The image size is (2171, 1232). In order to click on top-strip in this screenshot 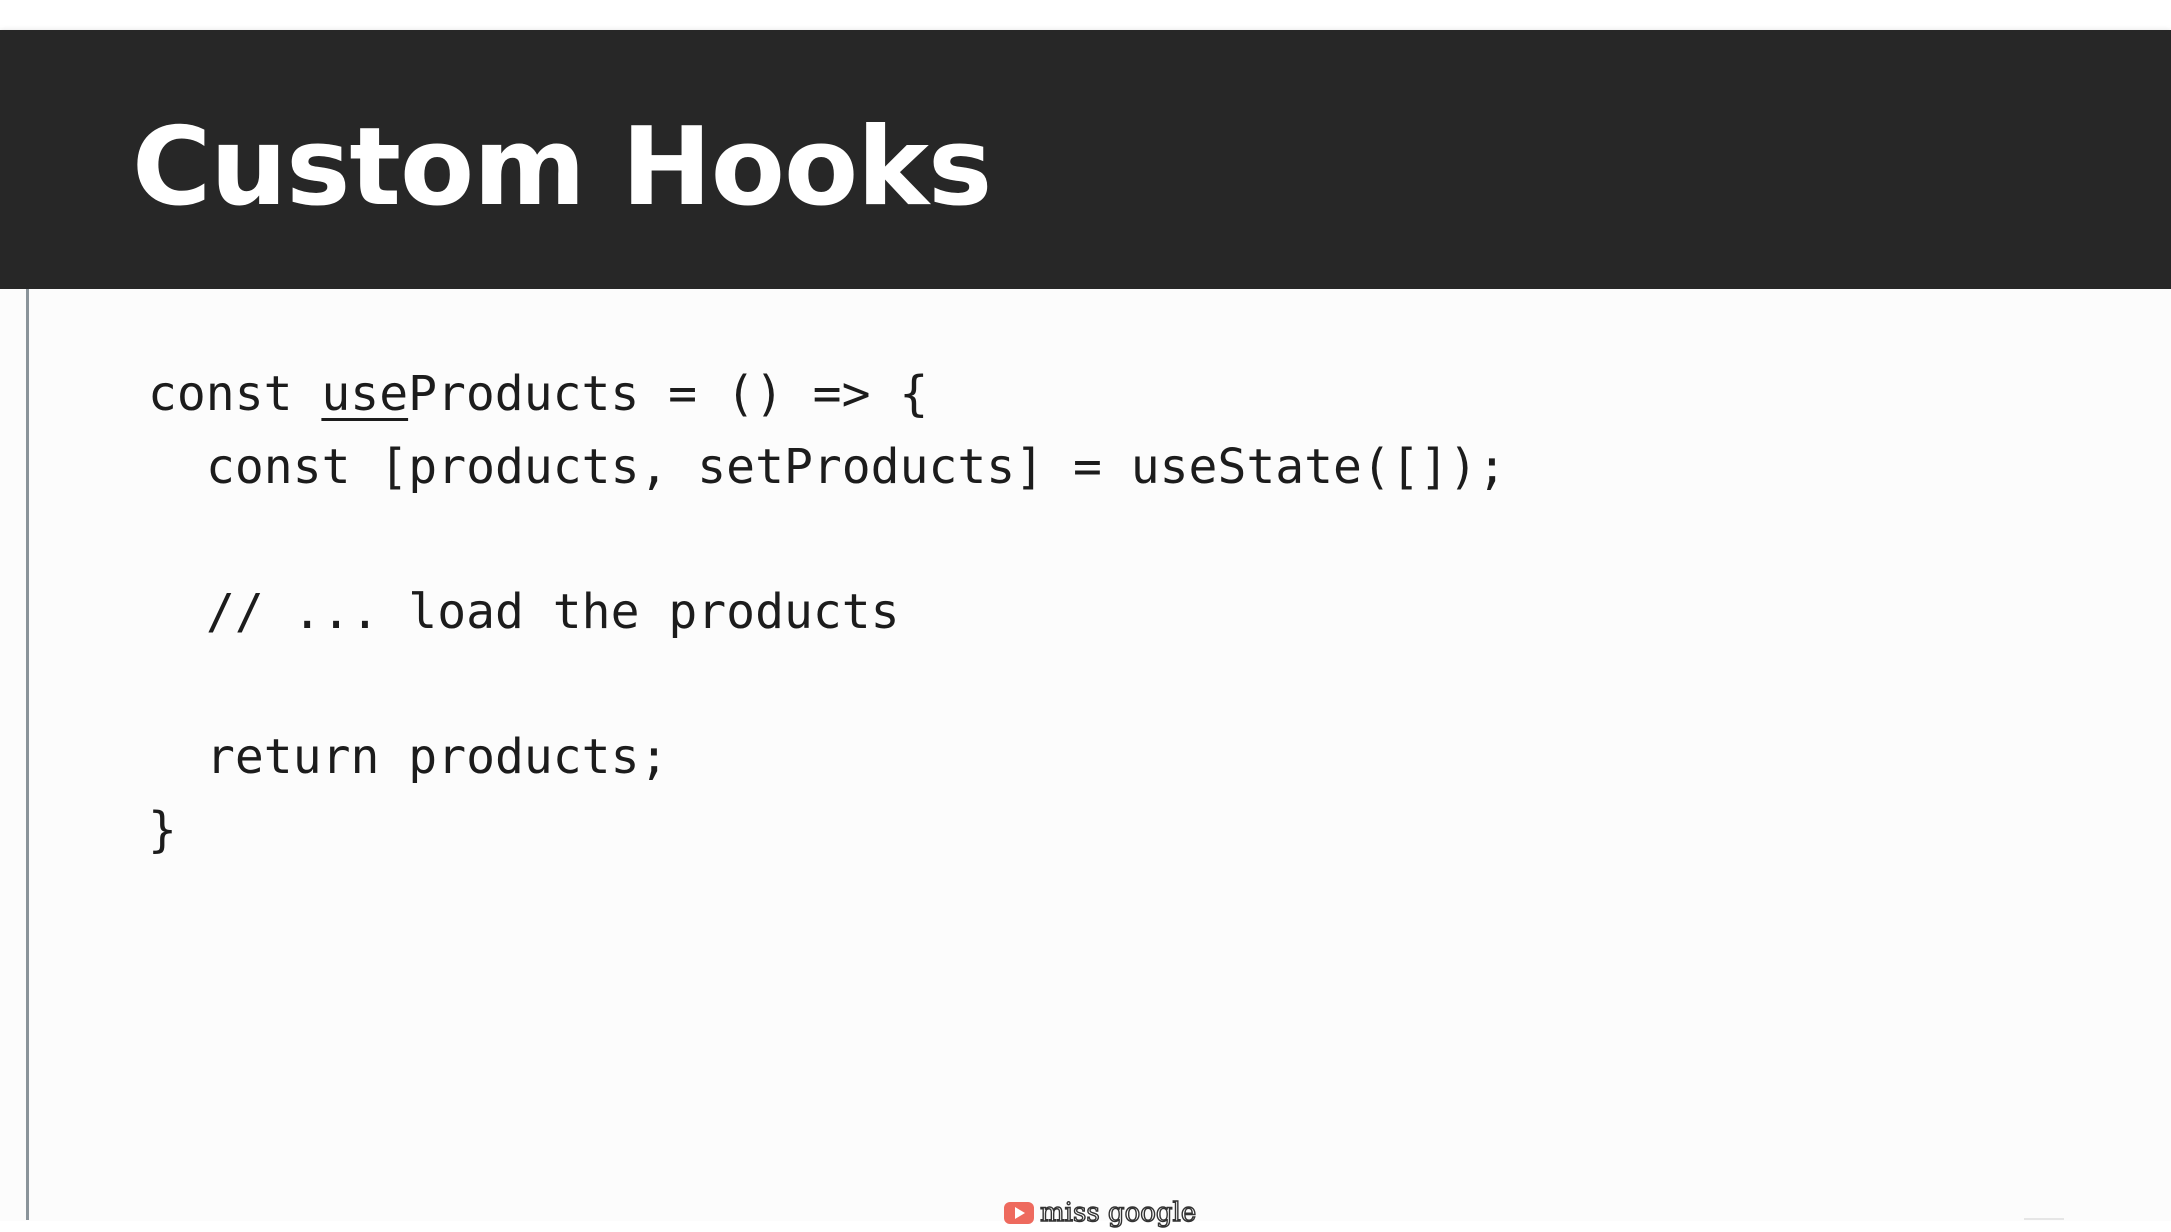, I will do `click(1085, 15)`.